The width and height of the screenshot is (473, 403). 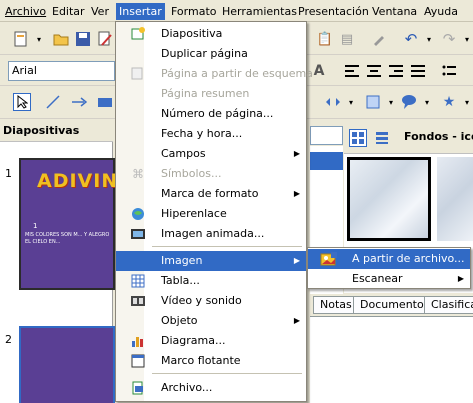 What do you see at coordinates (105, 39) in the screenshot?
I see `edit-file-icon` at bounding box center [105, 39].